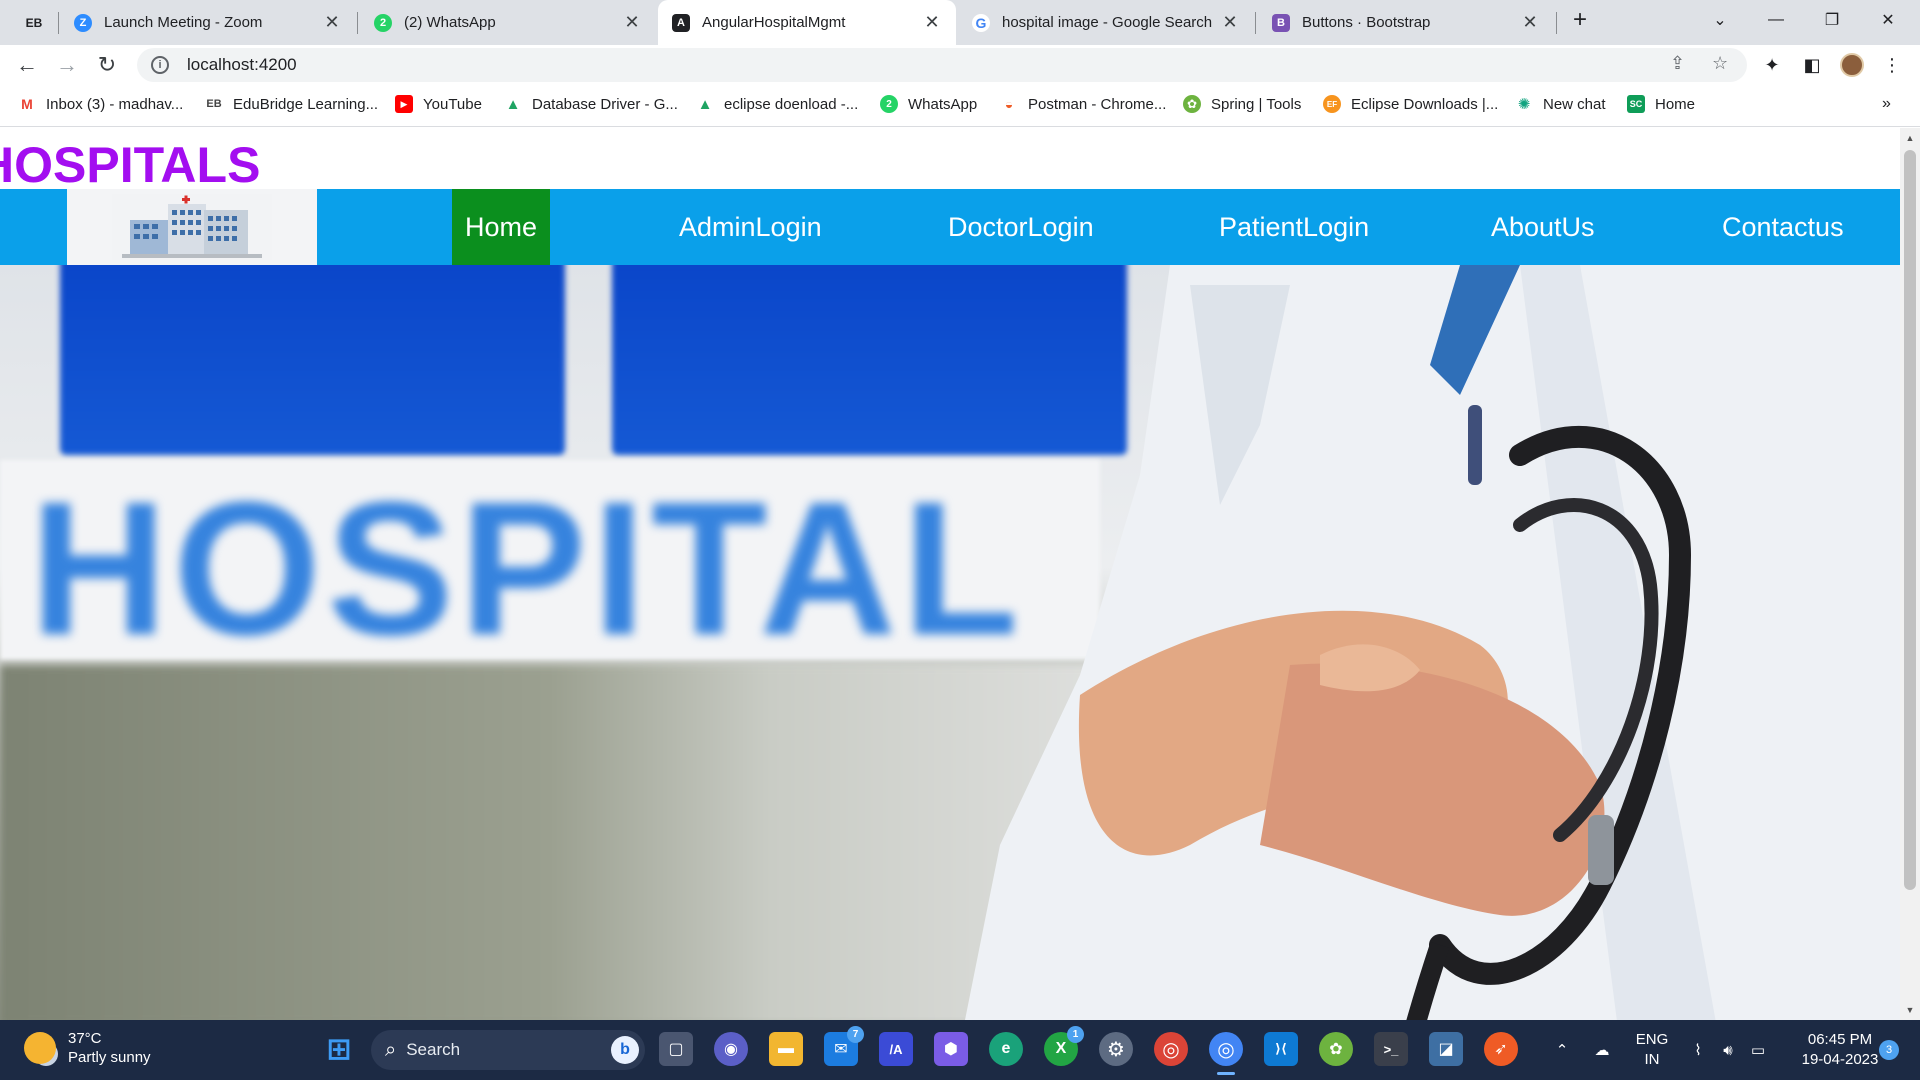 The image size is (1920, 1080). Describe the element at coordinates (160, 65) in the screenshot. I see `site-info-icon: i` at that location.